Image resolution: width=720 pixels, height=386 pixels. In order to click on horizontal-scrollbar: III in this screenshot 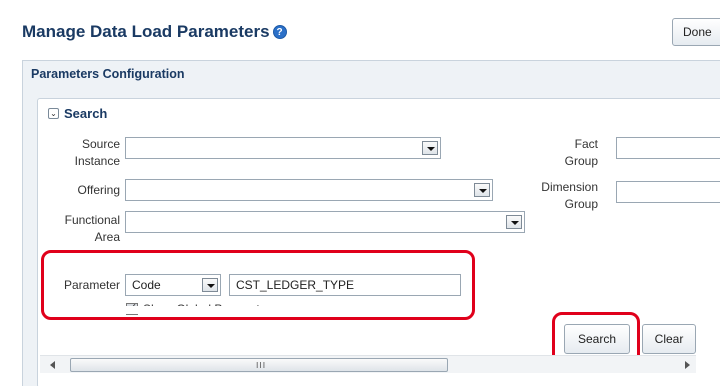, I will do `click(368, 364)`.